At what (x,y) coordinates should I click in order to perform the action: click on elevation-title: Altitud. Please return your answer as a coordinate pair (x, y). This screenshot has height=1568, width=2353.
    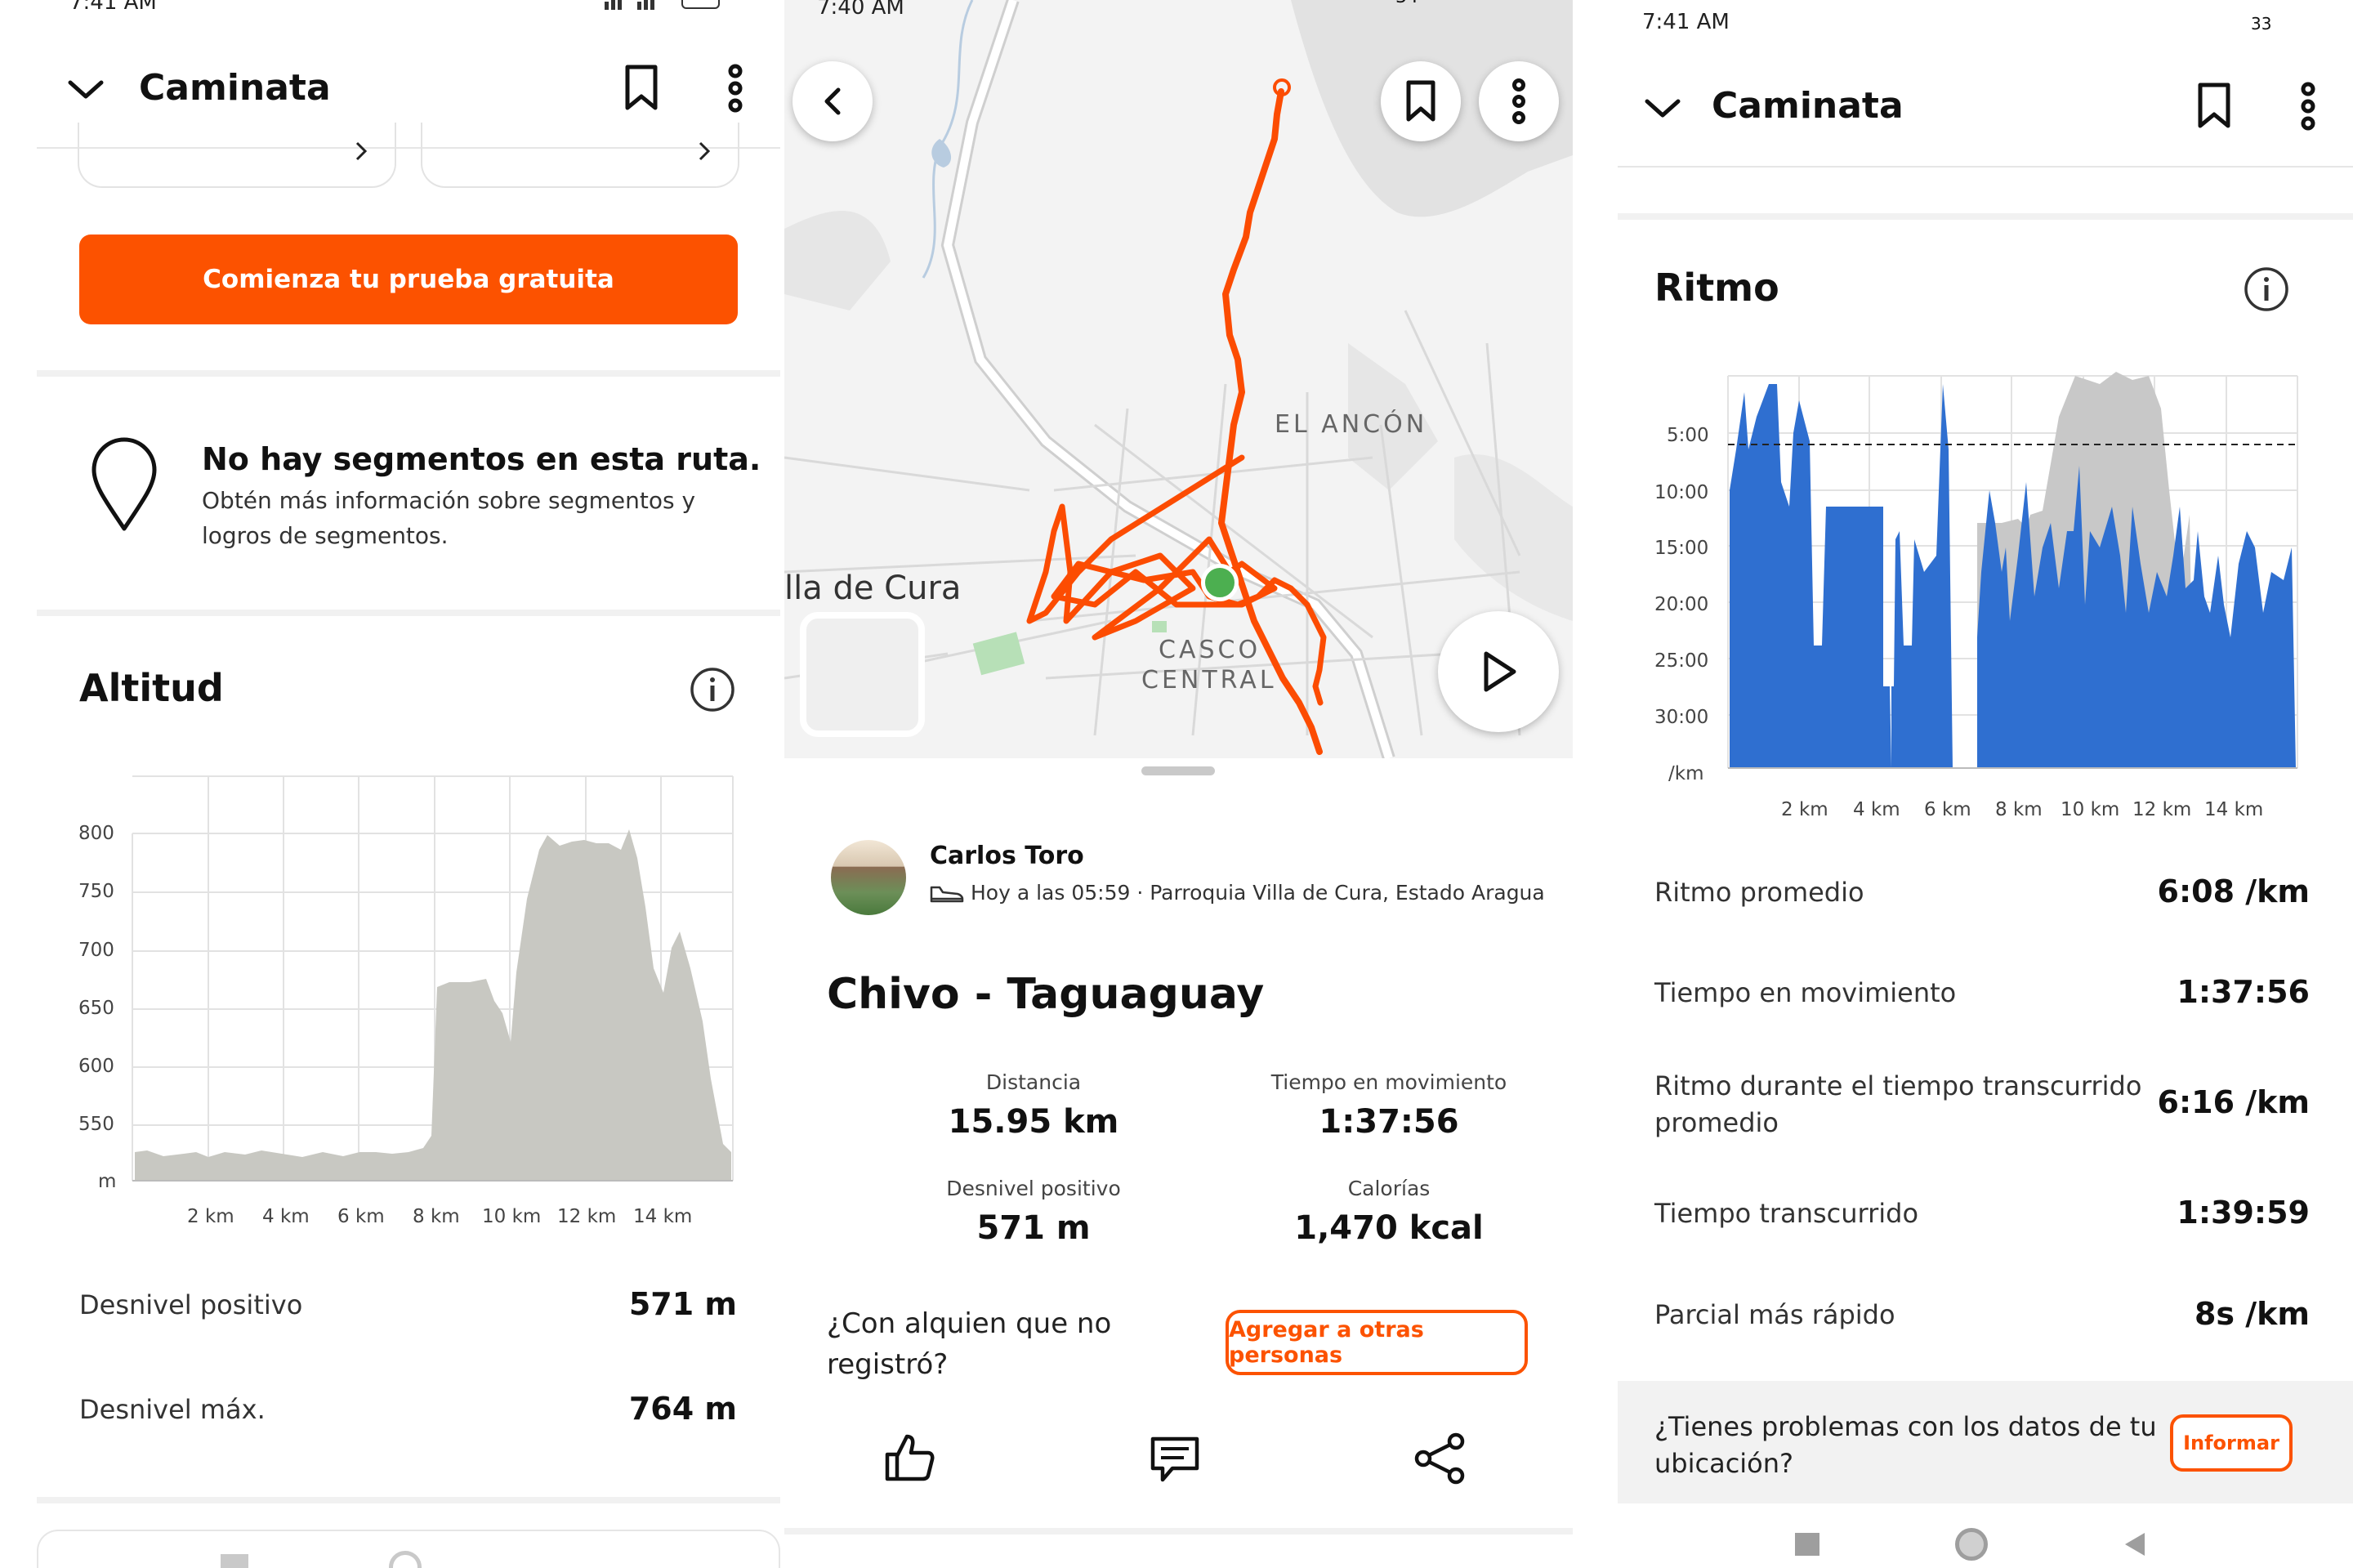
    Looking at the image, I should click on (151, 688).